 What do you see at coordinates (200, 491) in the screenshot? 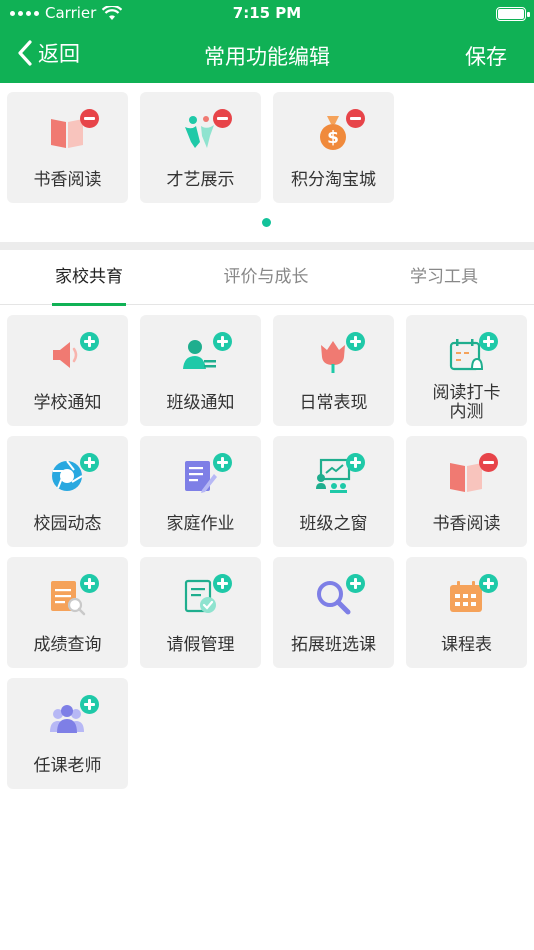
I see `function-tile-homework: 家庭作业` at bounding box center [200, 491].